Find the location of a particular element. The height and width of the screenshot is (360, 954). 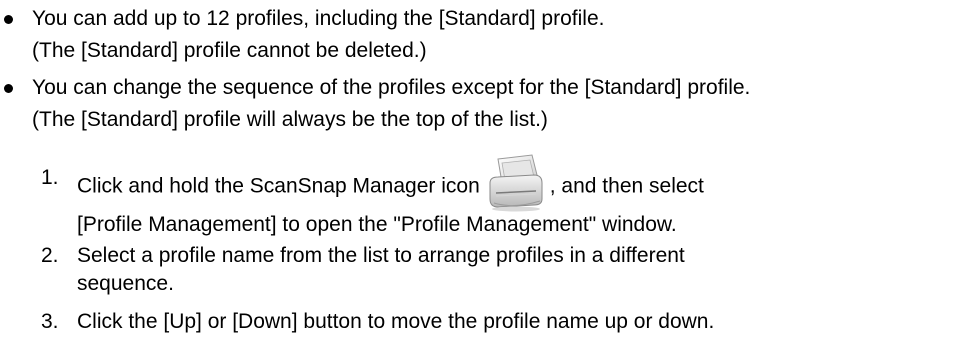

step-text-before-icon: Click and hold the ScanSnap Manager icon is located at coordinates (278, 186).